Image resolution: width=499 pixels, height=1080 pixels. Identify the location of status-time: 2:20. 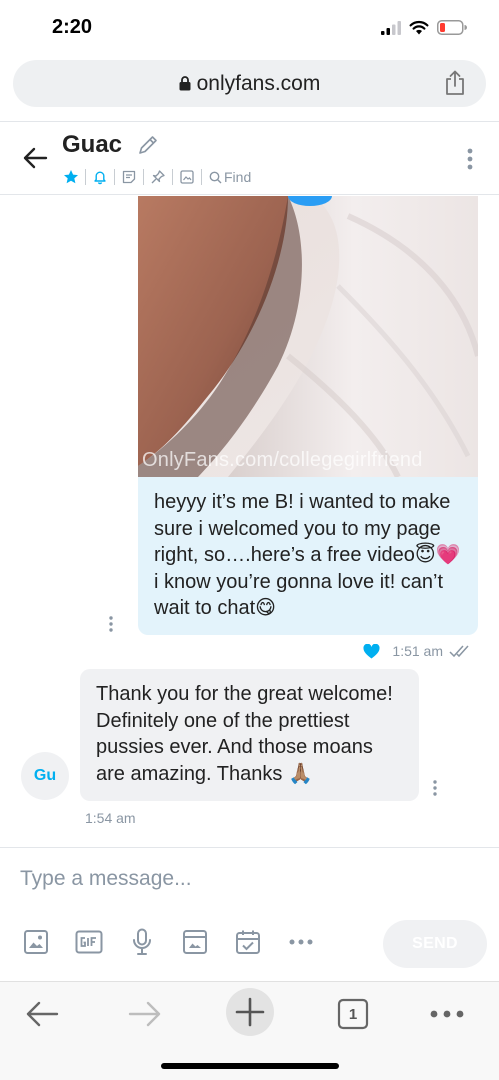
(72, 27).